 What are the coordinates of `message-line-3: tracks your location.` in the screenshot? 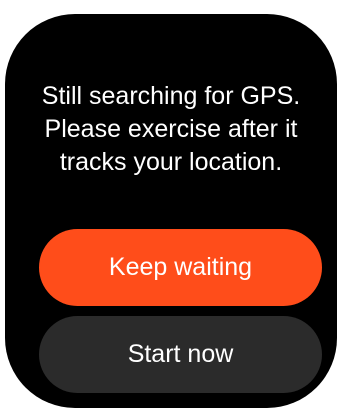 It's located at (171, 162).